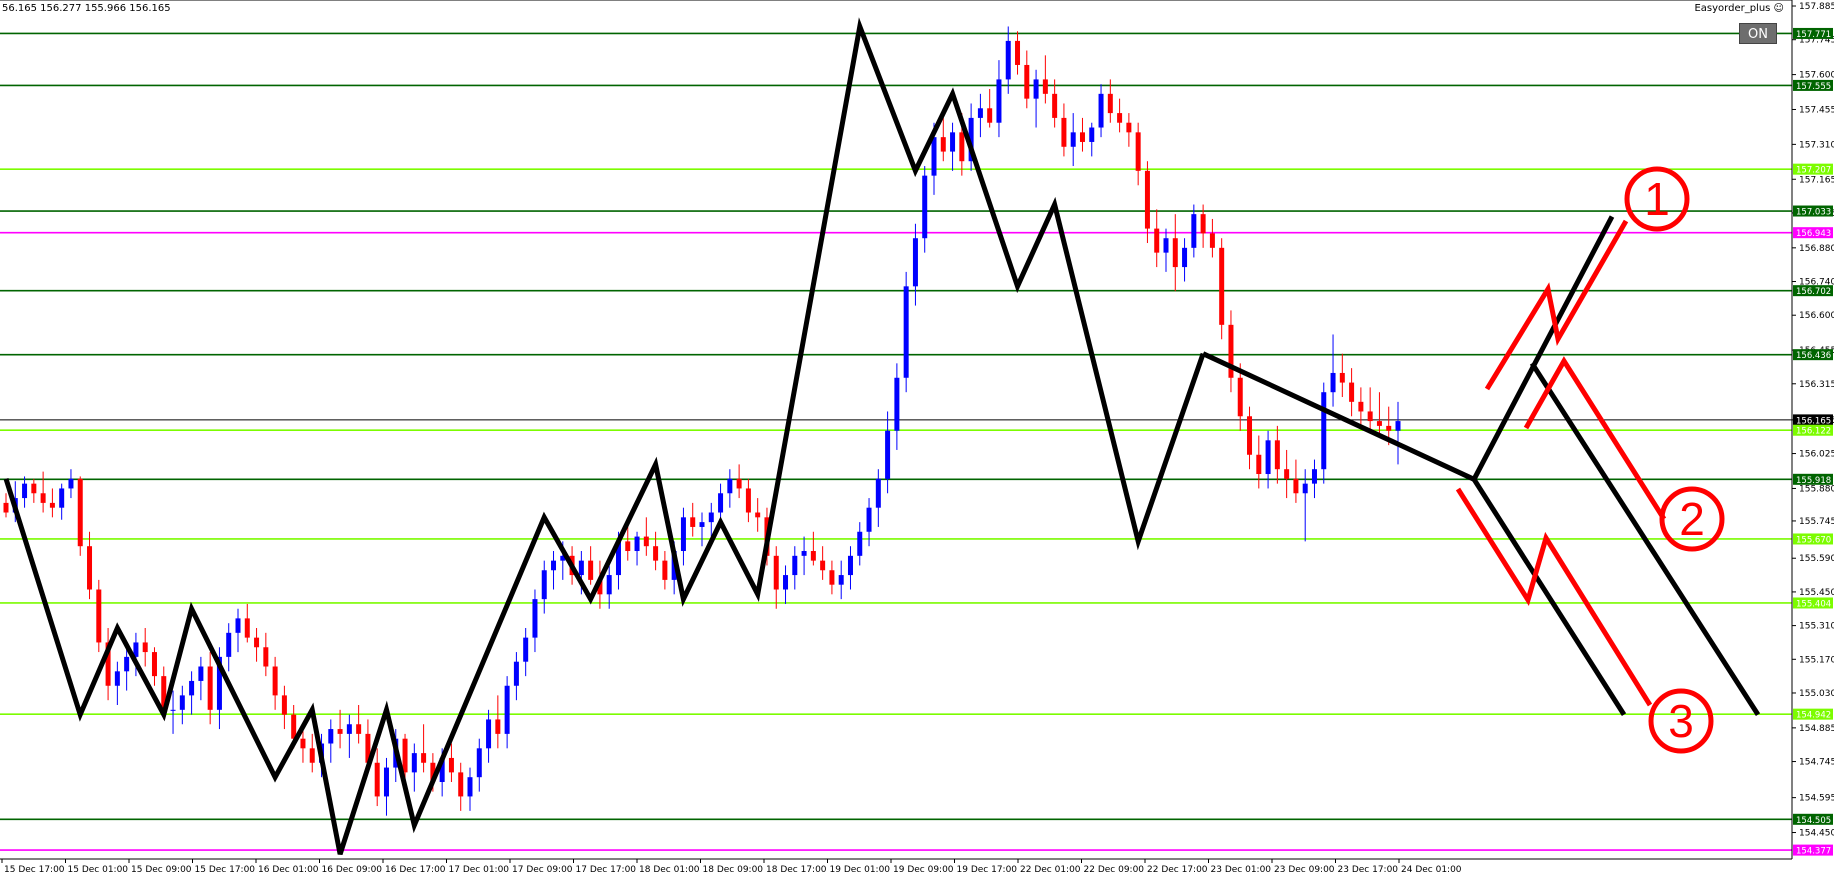  What do you see at coordinates (606, 870) in the screenshot?
I see `time-tick-label: 17 Dec 17:00` at bounding box center [606, 870].